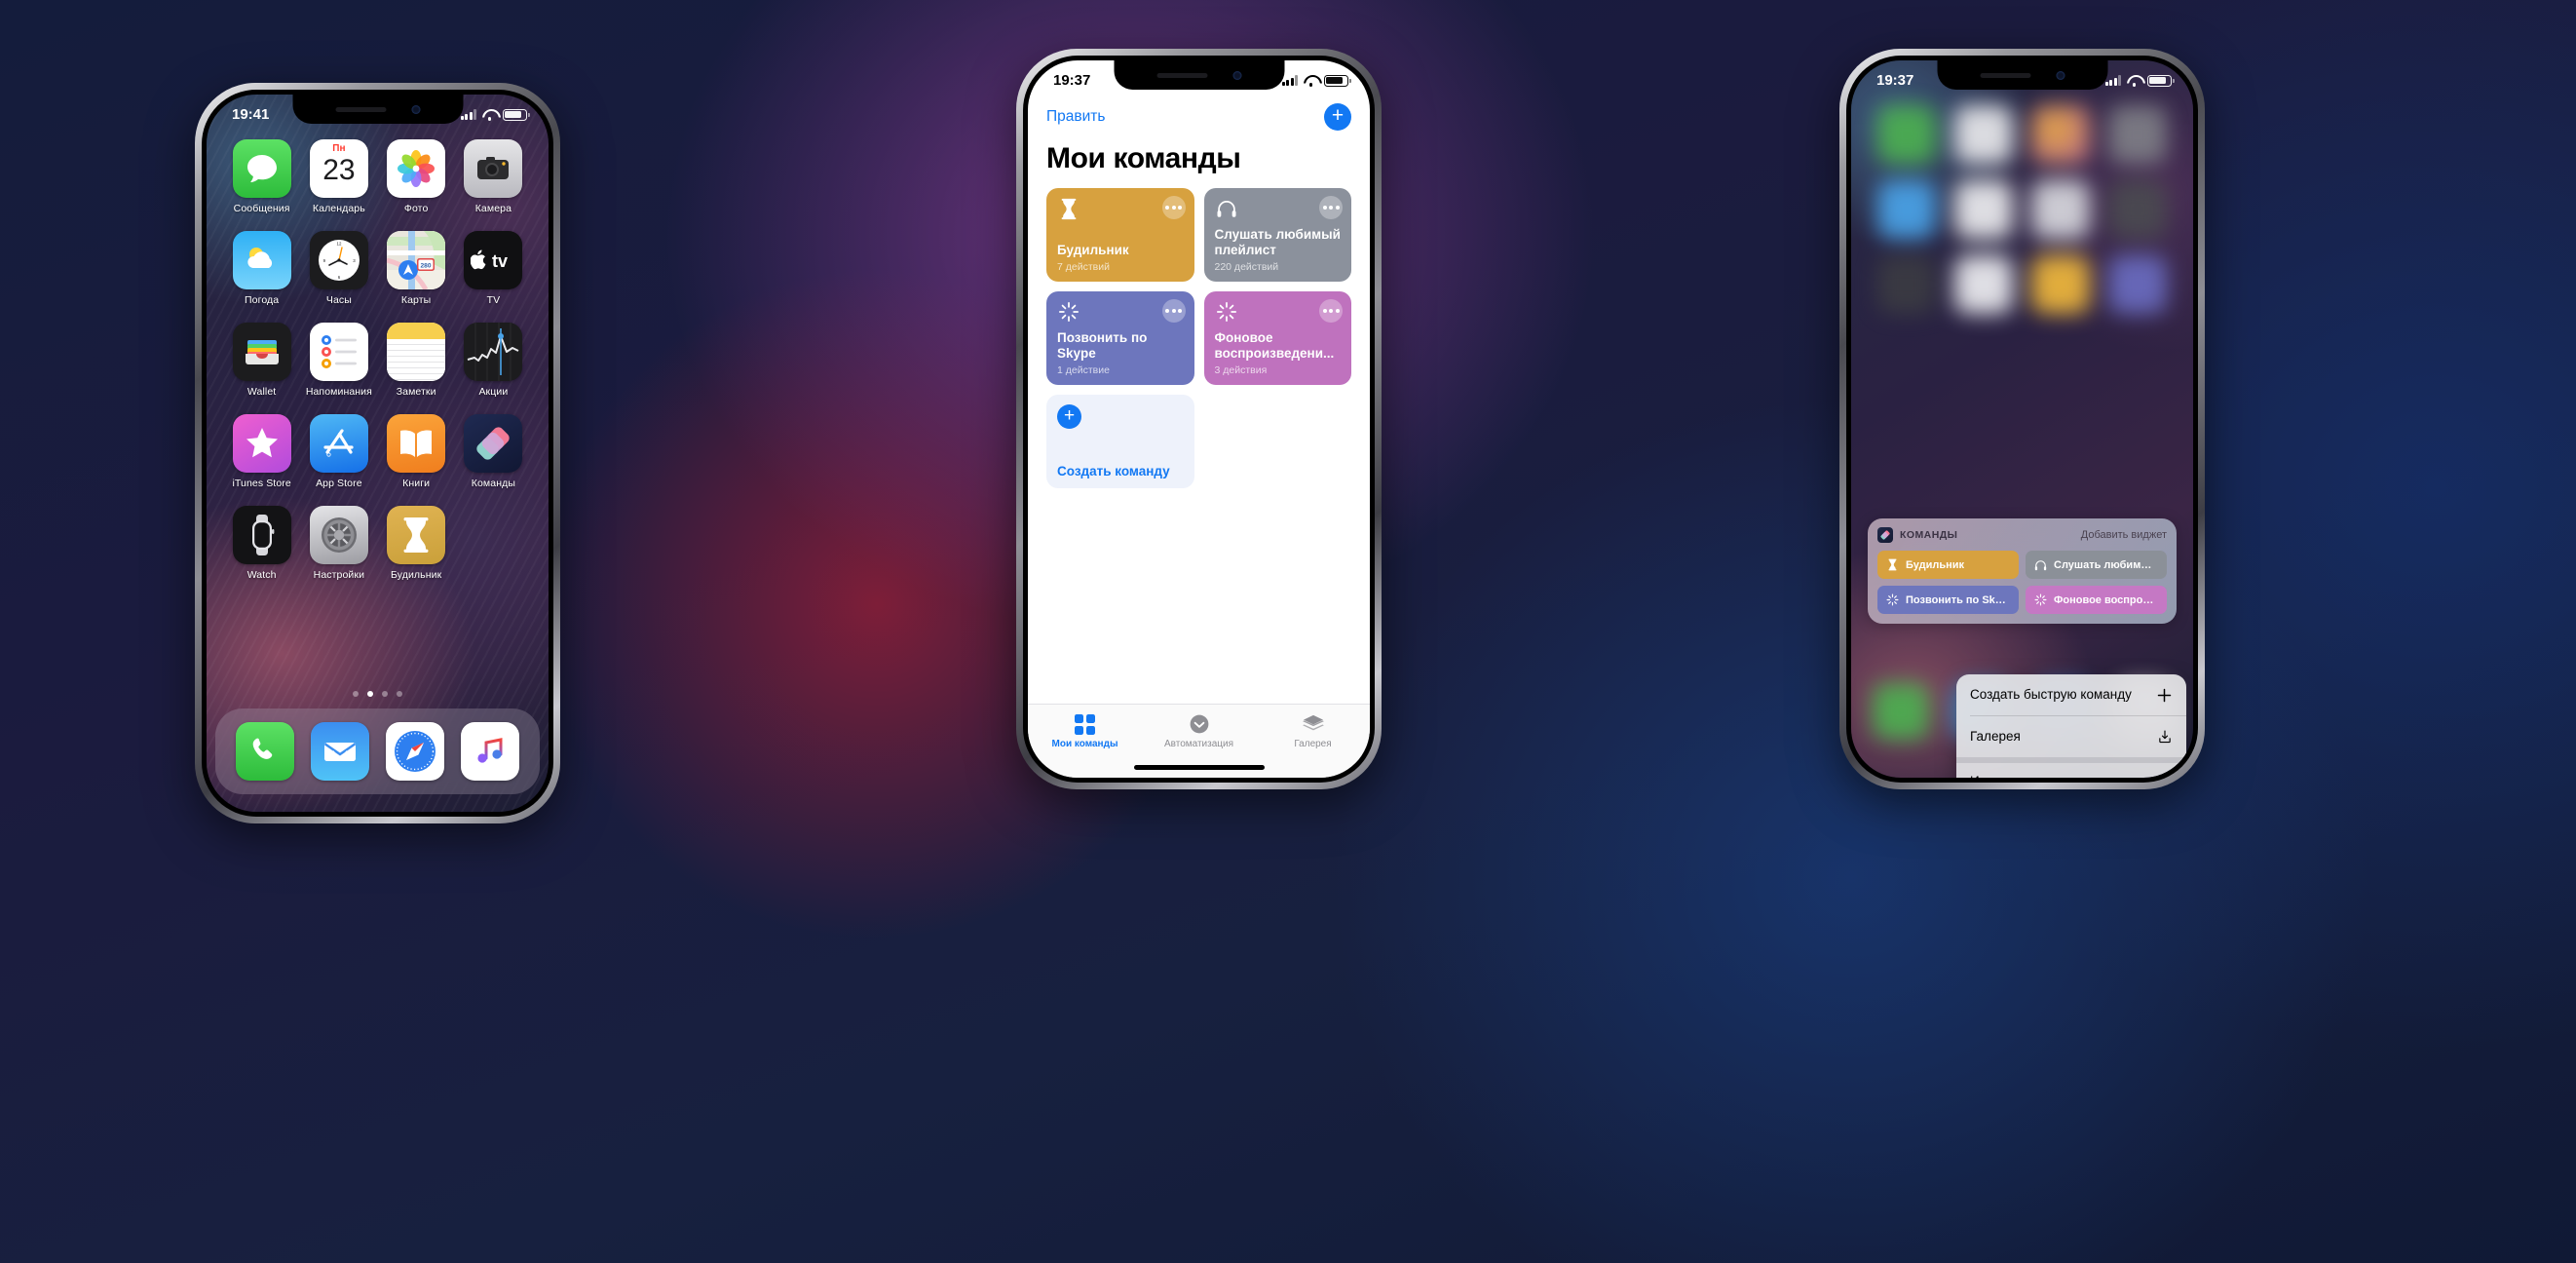 The width and height of the screenshot is (2576, 1263). Describe the element at coordinates (261, 269) in the screenshot. I see `app-weather: Погода` at that location.